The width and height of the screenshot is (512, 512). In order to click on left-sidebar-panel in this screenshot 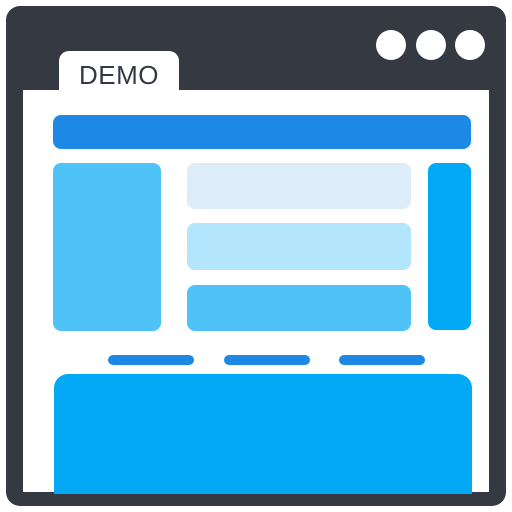, I will do `click(107, 247)`.